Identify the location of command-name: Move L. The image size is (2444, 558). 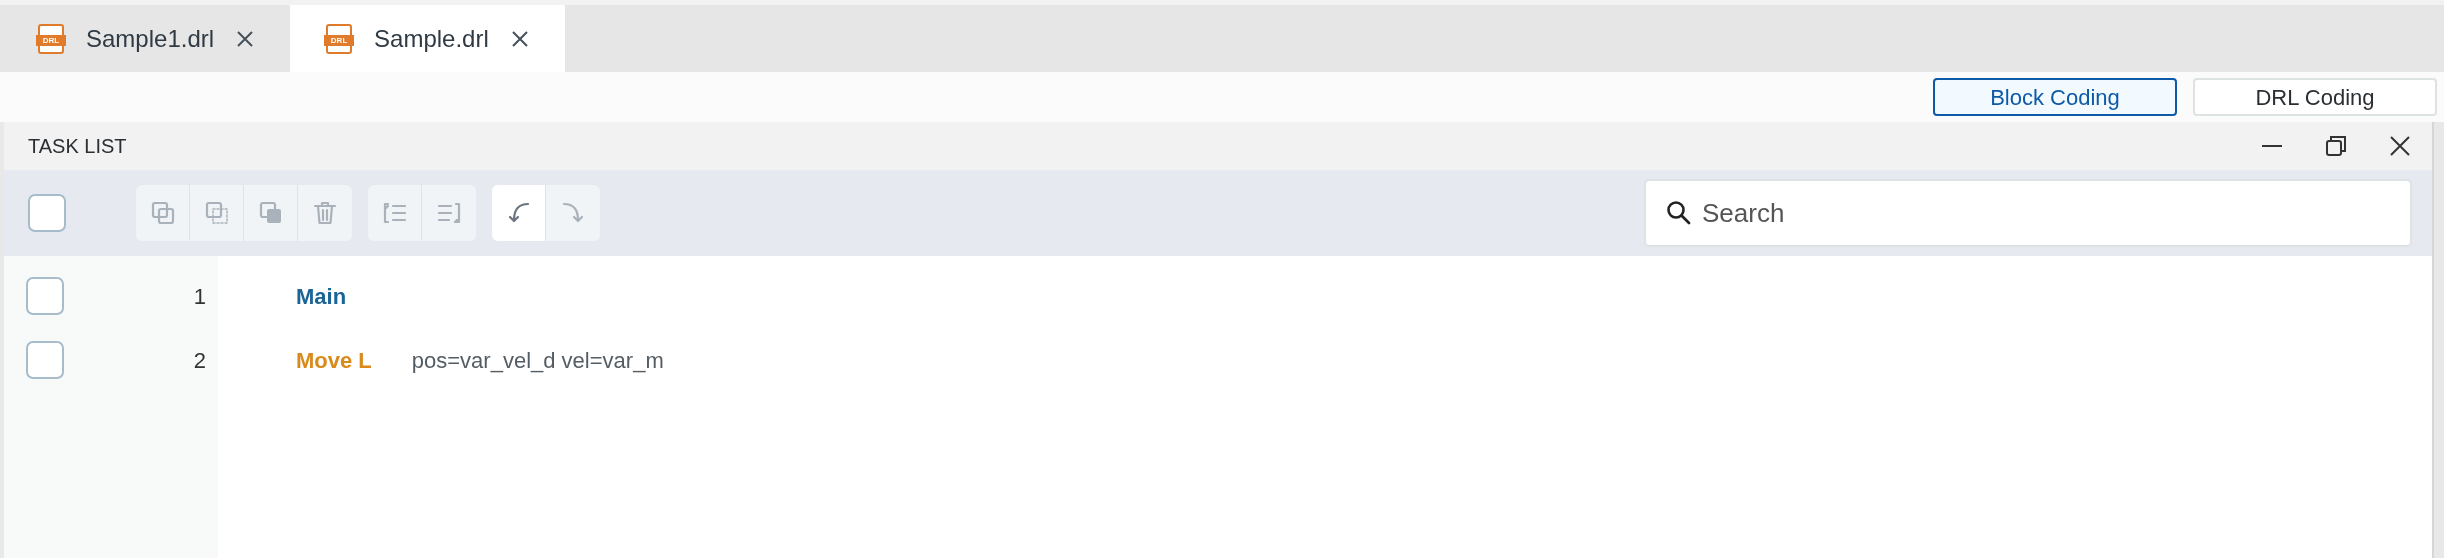
(334, 360).